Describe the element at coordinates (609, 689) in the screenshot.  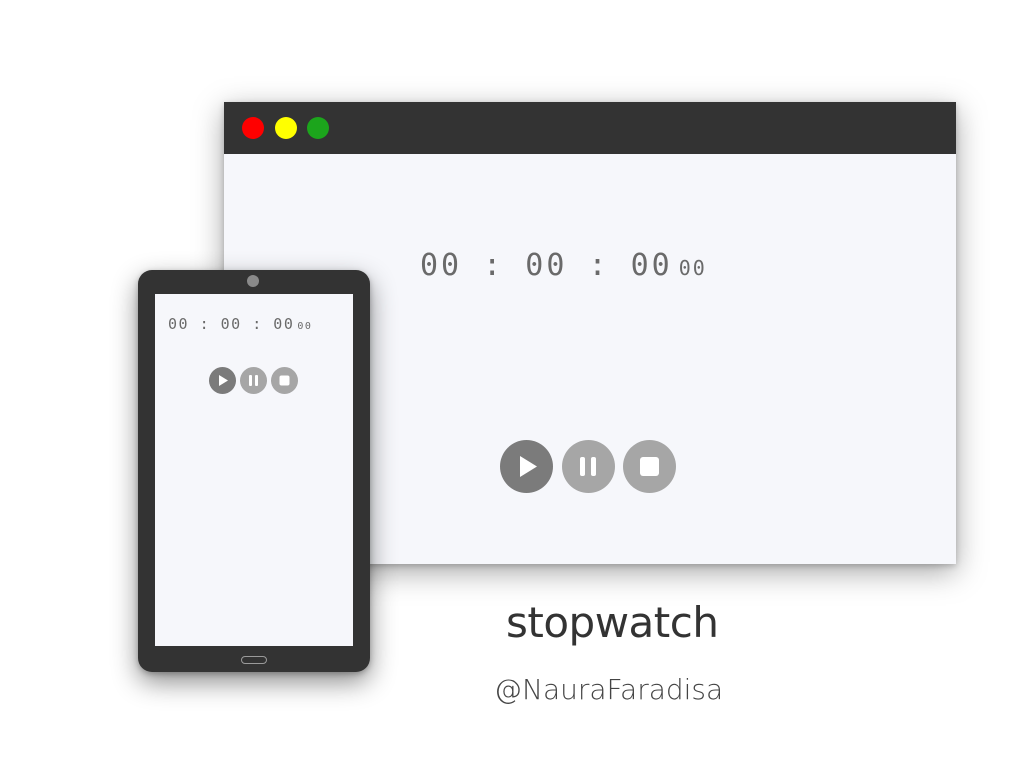
I see `author-handle: @NauraFaradisa` at that location.